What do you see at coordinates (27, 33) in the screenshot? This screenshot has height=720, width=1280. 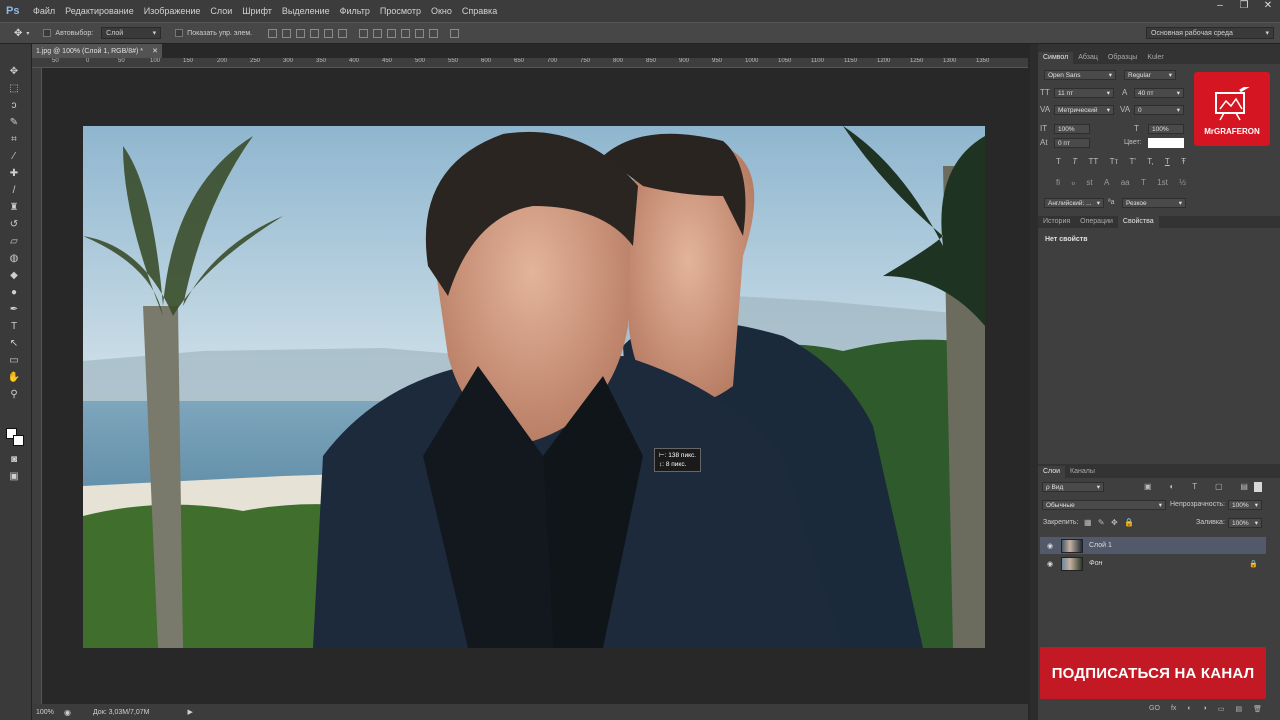 I see `tool-preset-chevron-icon: ▾` at bounding box center [27, 33].